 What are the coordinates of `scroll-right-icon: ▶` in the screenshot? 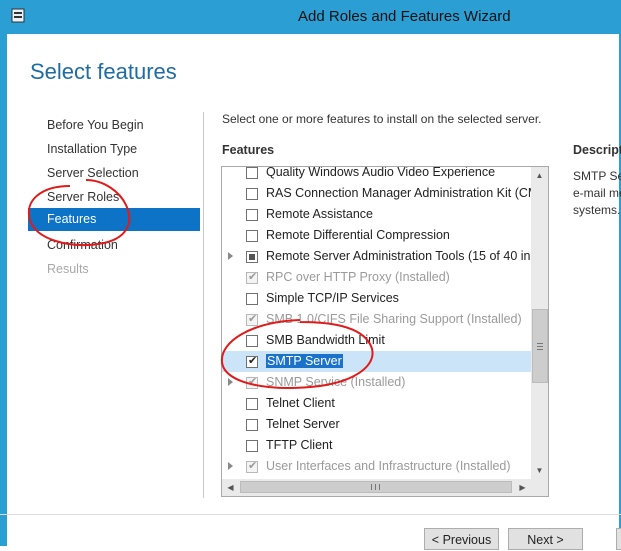 It's located at (522, 487).